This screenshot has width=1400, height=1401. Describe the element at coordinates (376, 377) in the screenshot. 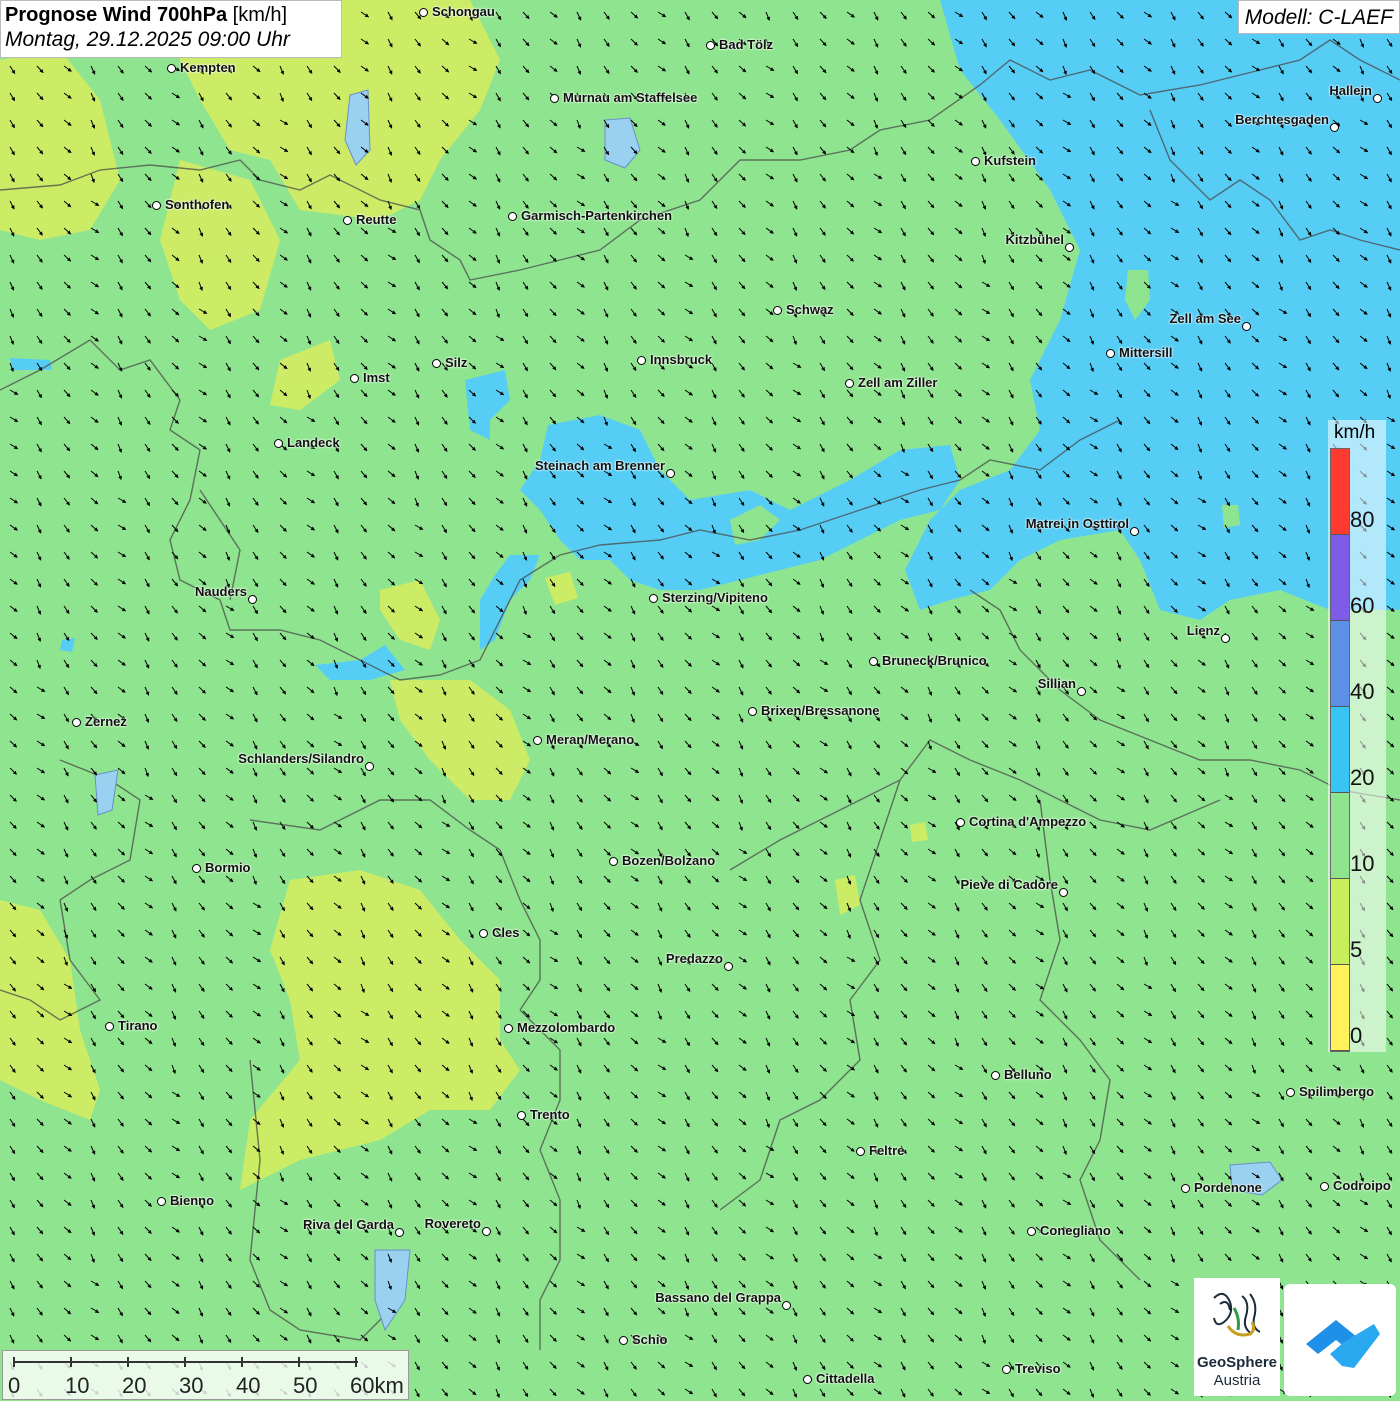

I see `city-label: Imst` at that location.